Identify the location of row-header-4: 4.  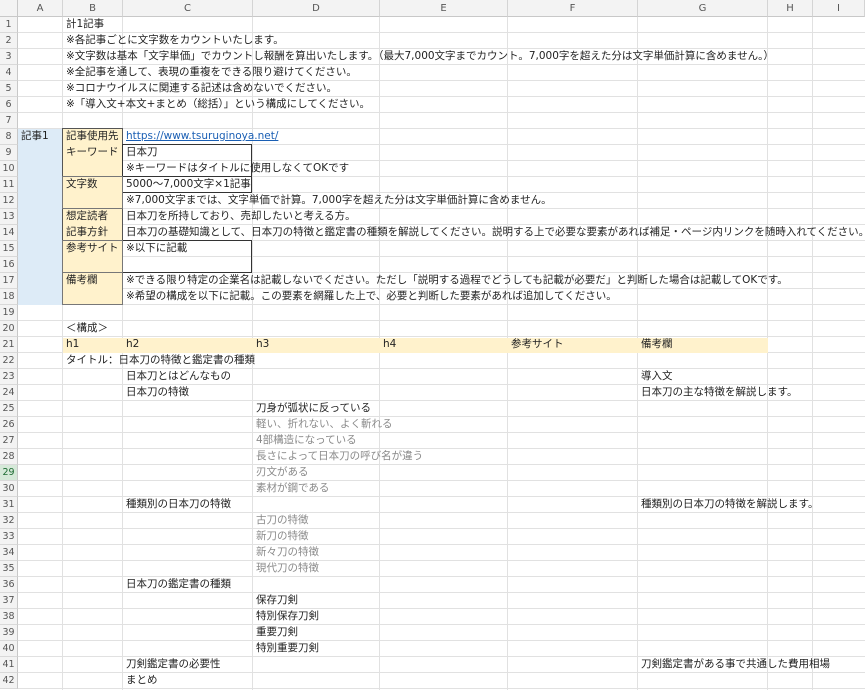
(9, 73).